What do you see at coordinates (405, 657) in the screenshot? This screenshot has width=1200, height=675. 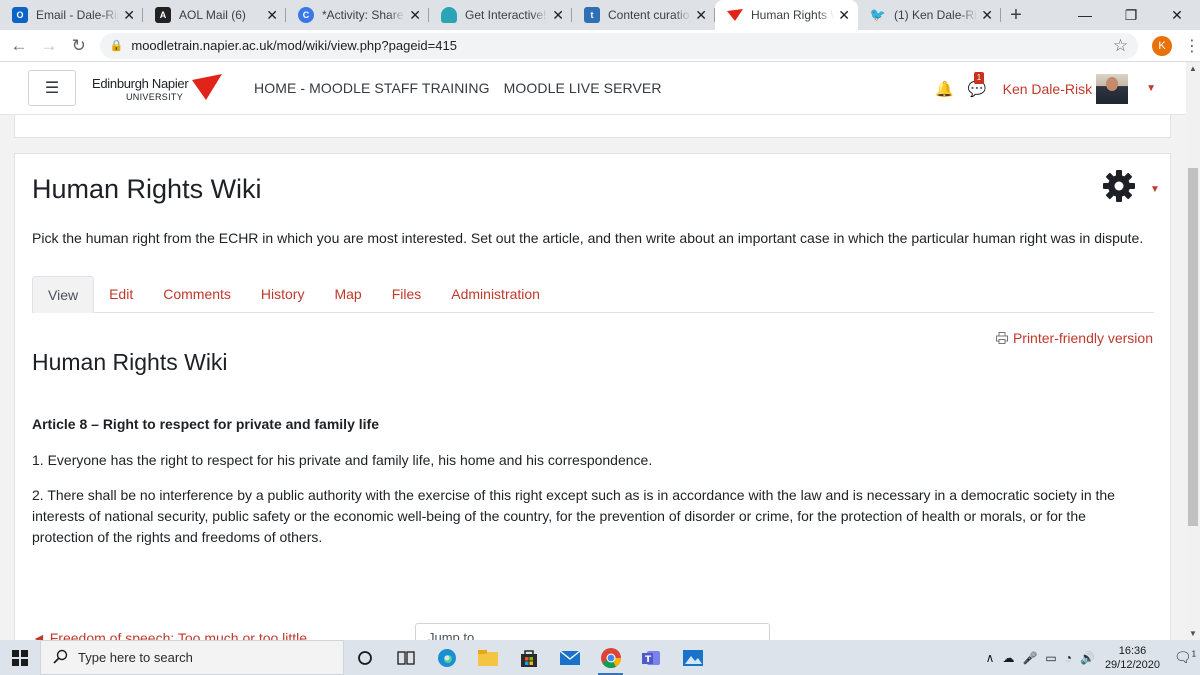 I see `task-view-icon` at bounding box center [405, 657].